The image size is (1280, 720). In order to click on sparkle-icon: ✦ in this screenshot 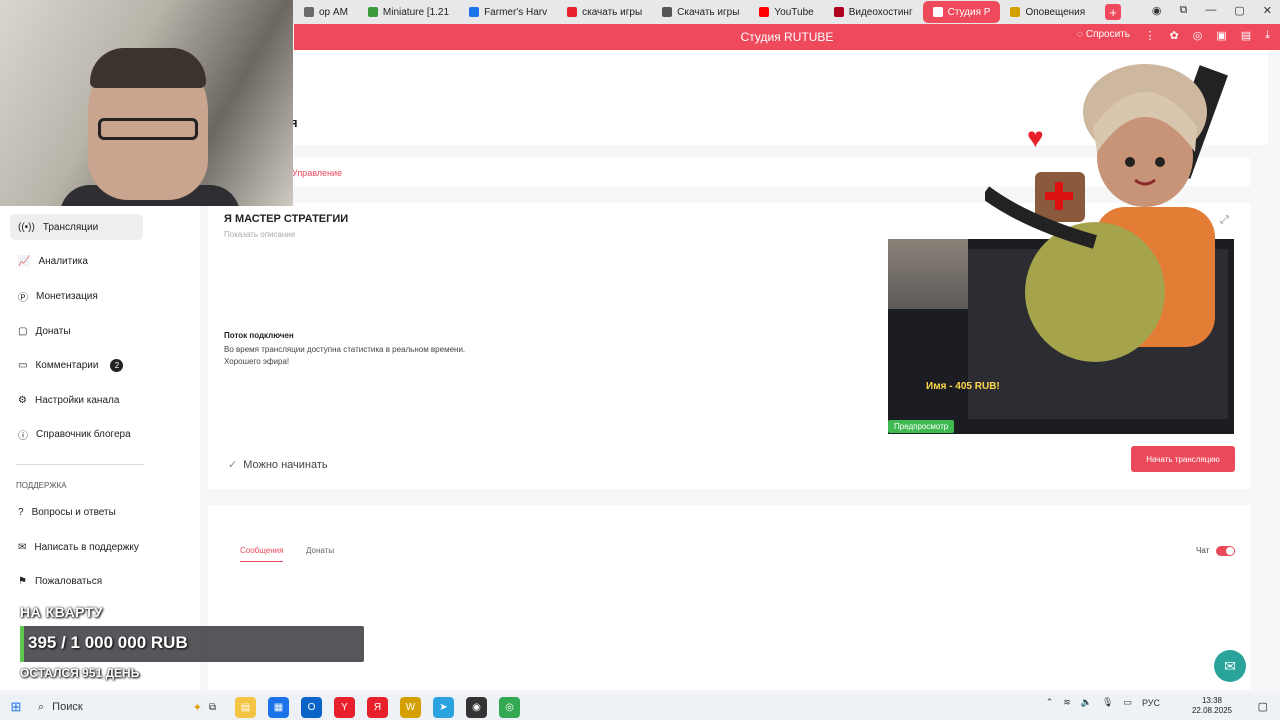, I will do `click(197, 707)`.